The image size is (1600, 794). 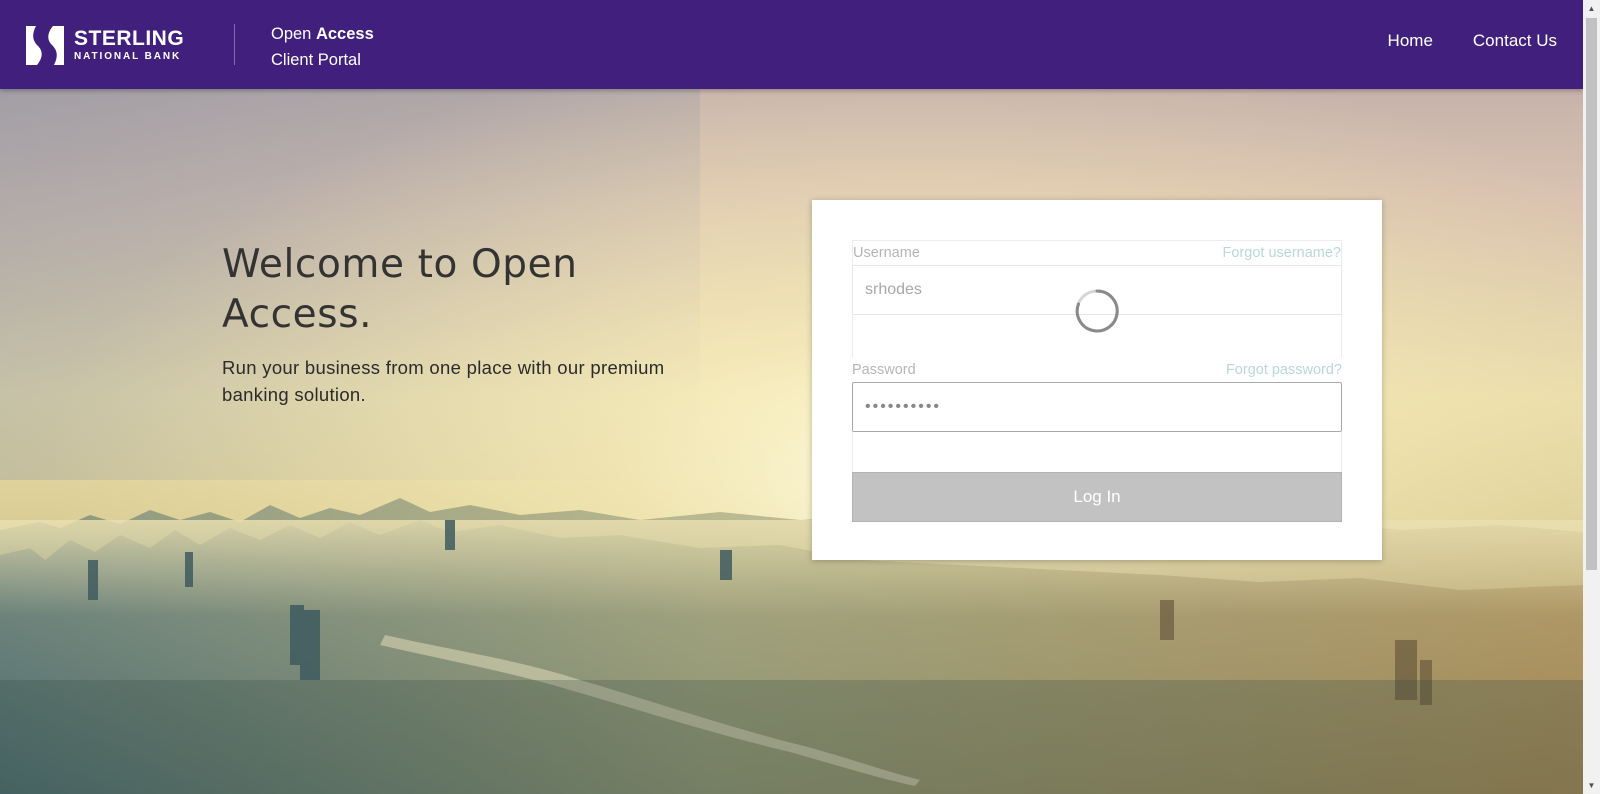 I want to click on hero-title: Welcome to Open Access., so click(x=400, y=289).